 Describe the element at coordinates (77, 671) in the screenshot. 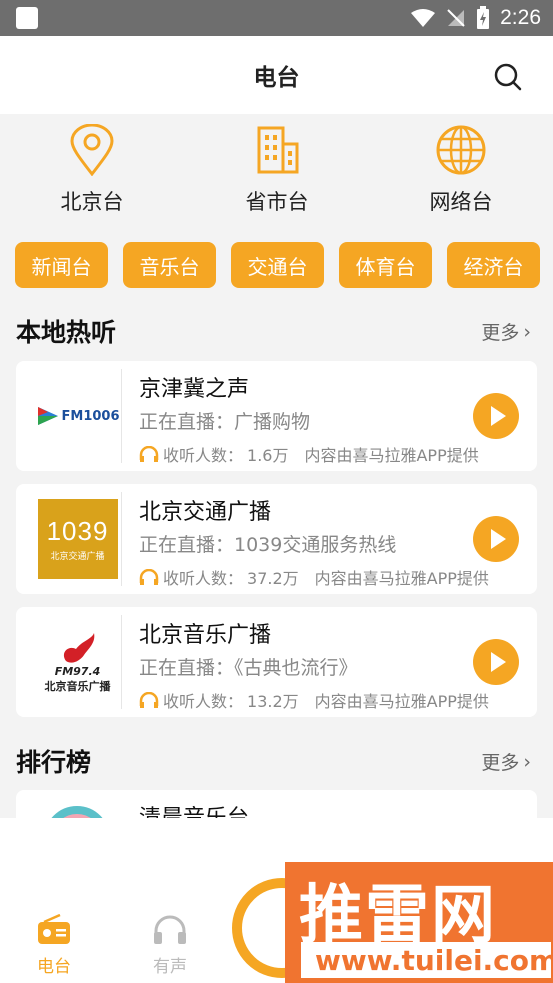

I see `logo-text: FM97.4` at that location.